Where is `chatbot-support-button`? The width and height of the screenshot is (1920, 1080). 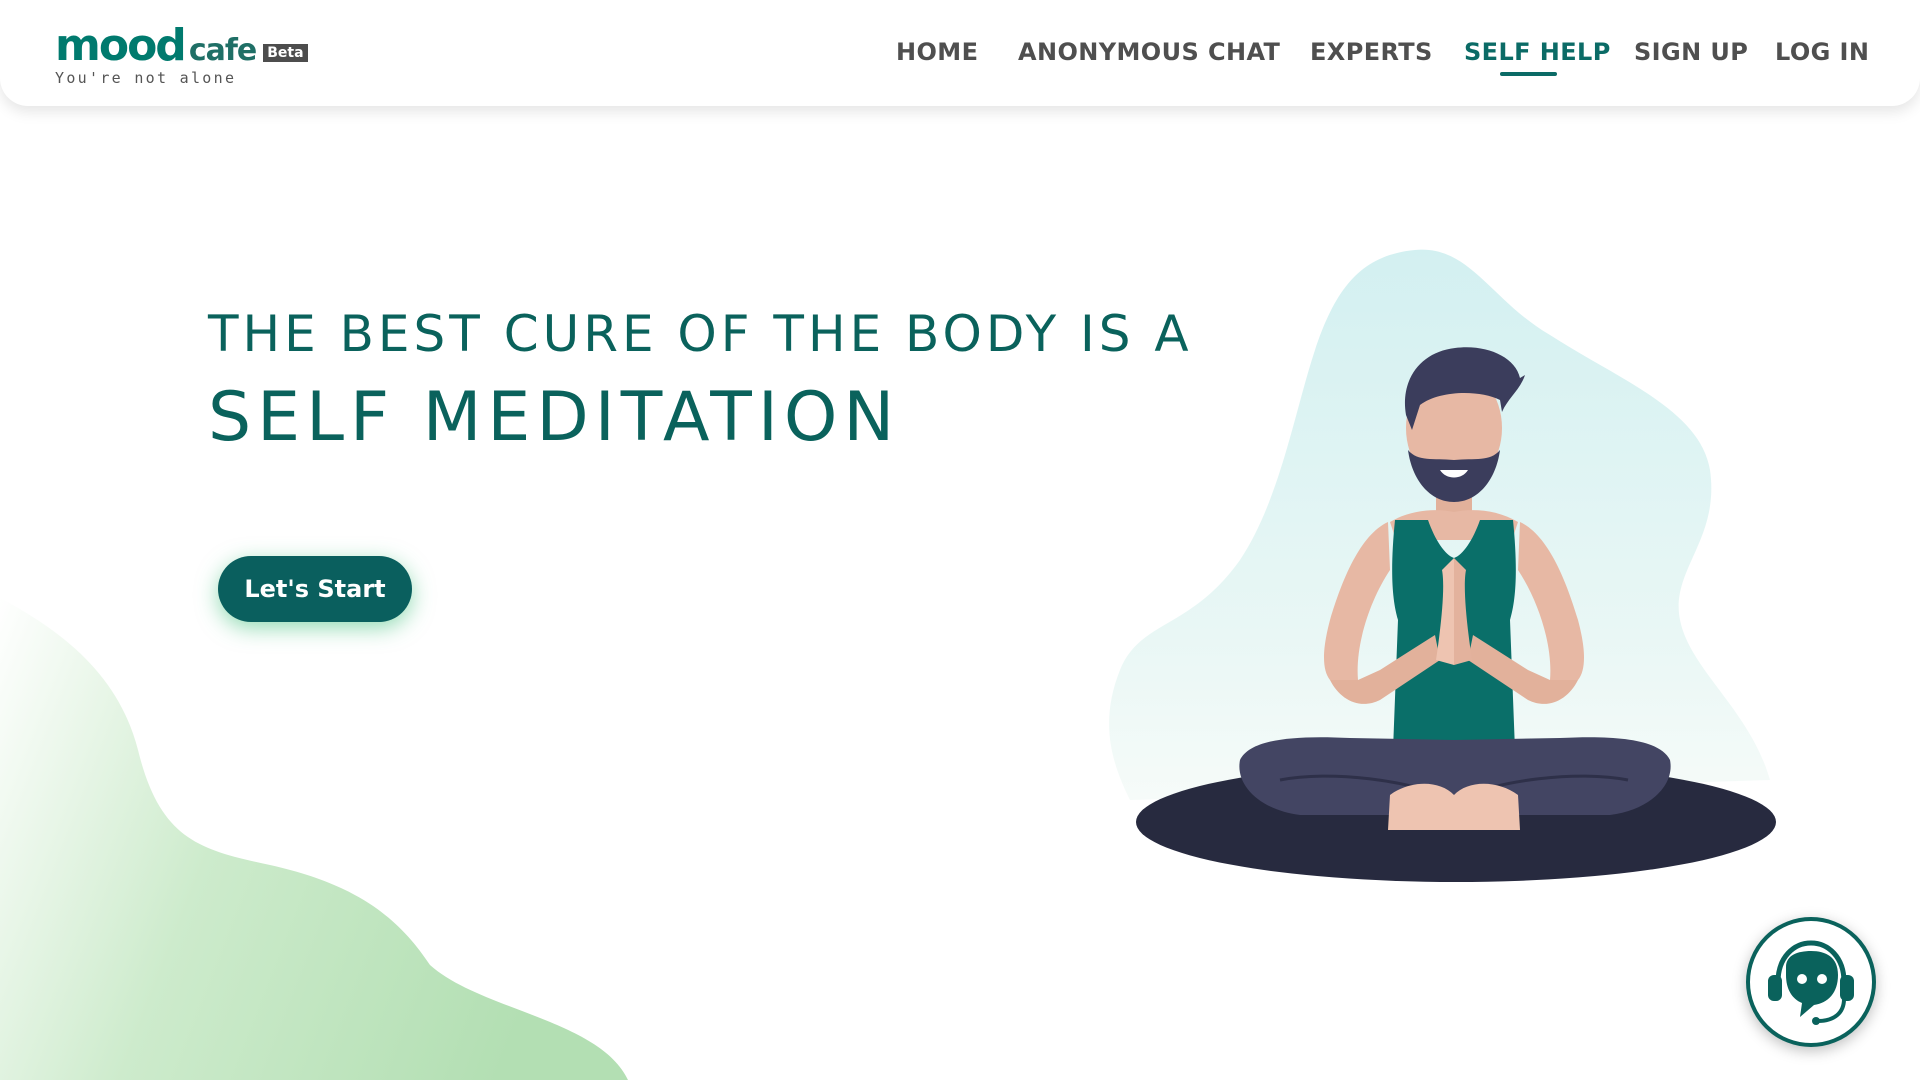
chatbot-support-button is located at coordinates (1811, 982).